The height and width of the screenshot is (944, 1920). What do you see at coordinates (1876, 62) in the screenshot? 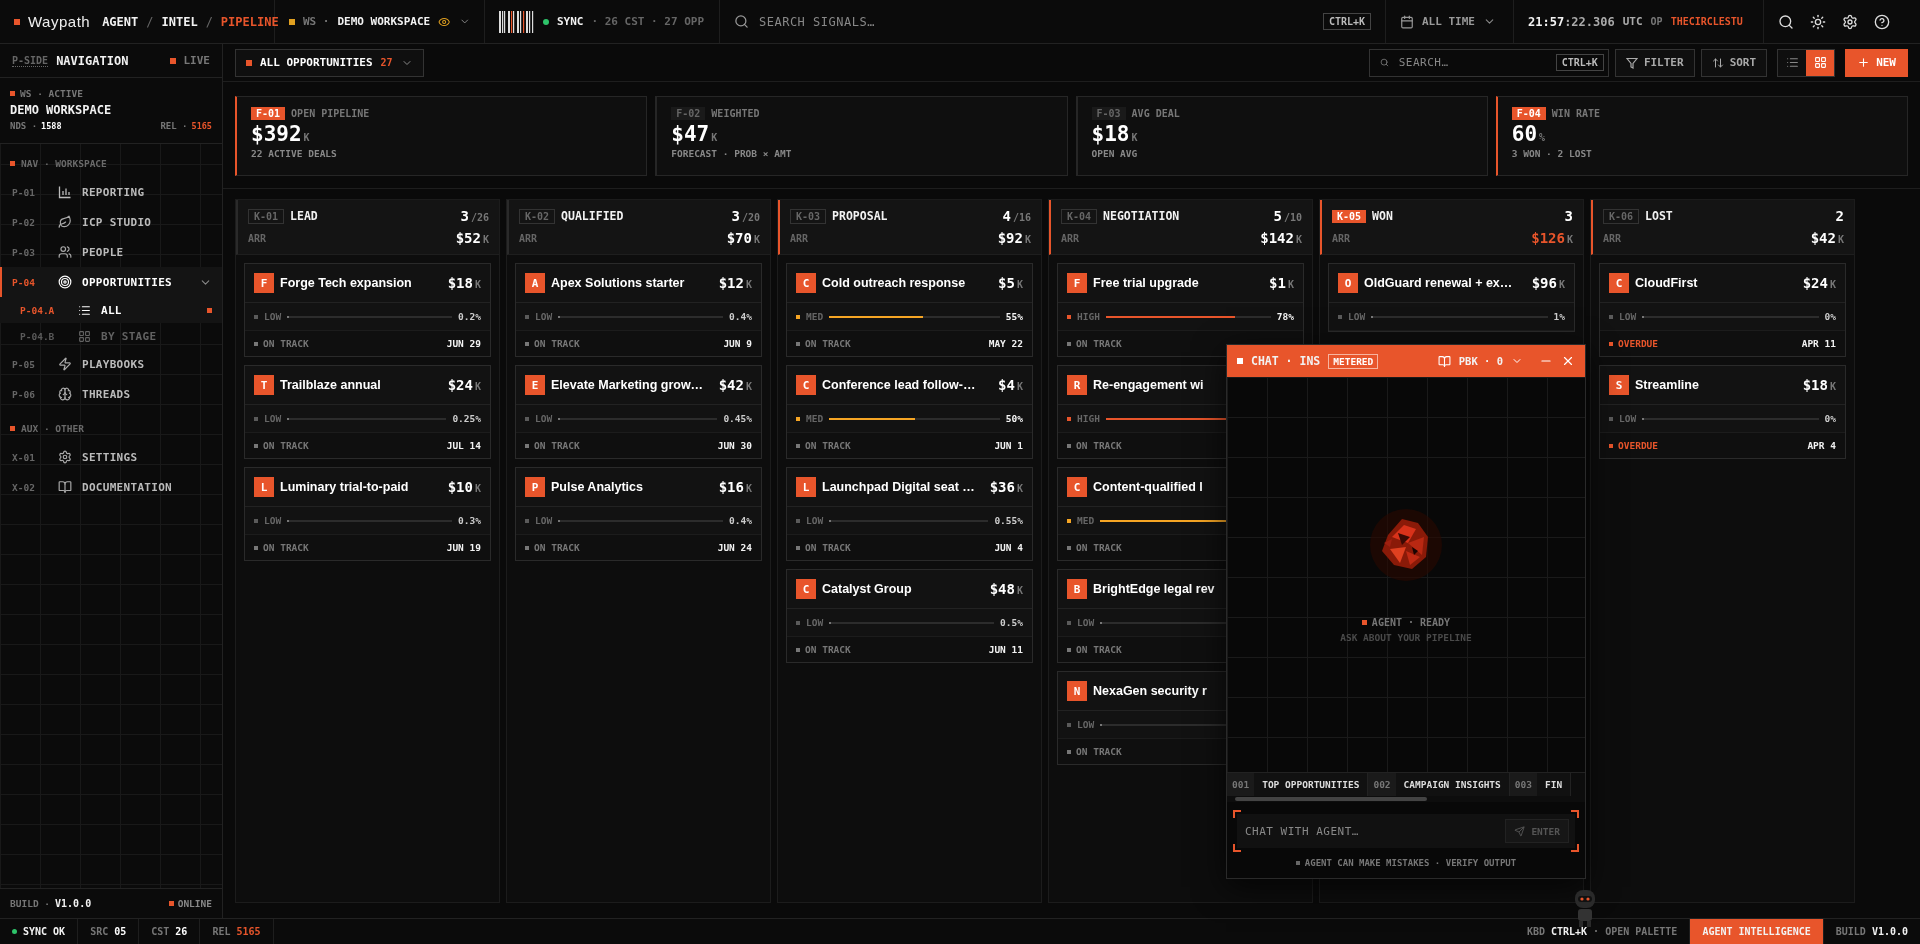
I see `new-button: NEW` at bounding box center [1876, 62].